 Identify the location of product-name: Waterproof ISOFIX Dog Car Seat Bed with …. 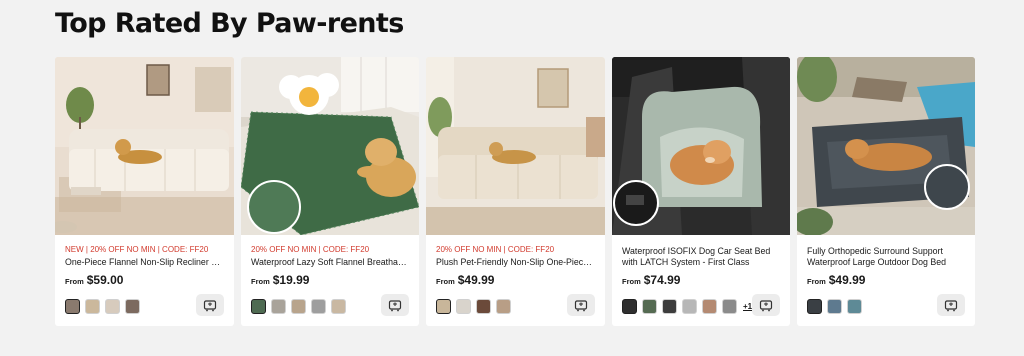
(701, 257).